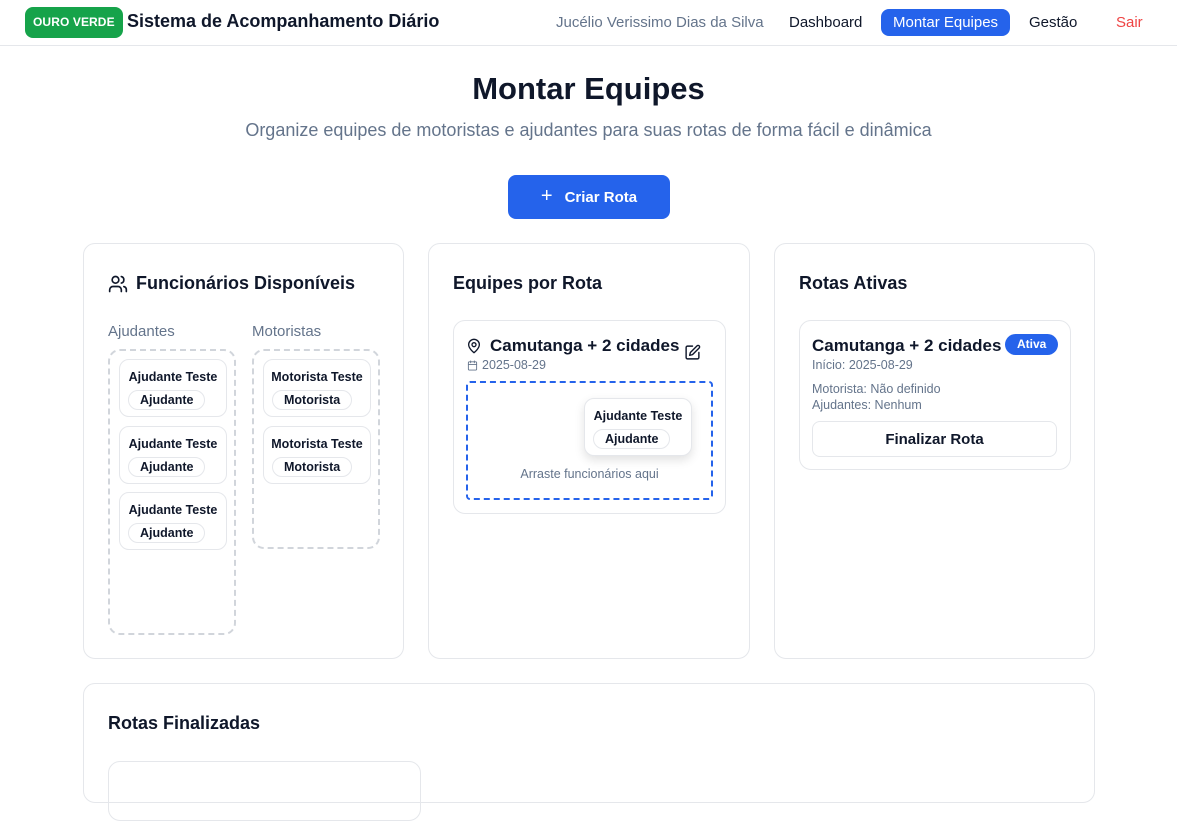 Image resolution: width=1177 pixels, height=821 pixels. What do you see at coordinates (141, 331) in the screenshot?
I see `helpers-column-label: Ajudantes` at bounding box center [141, 331].